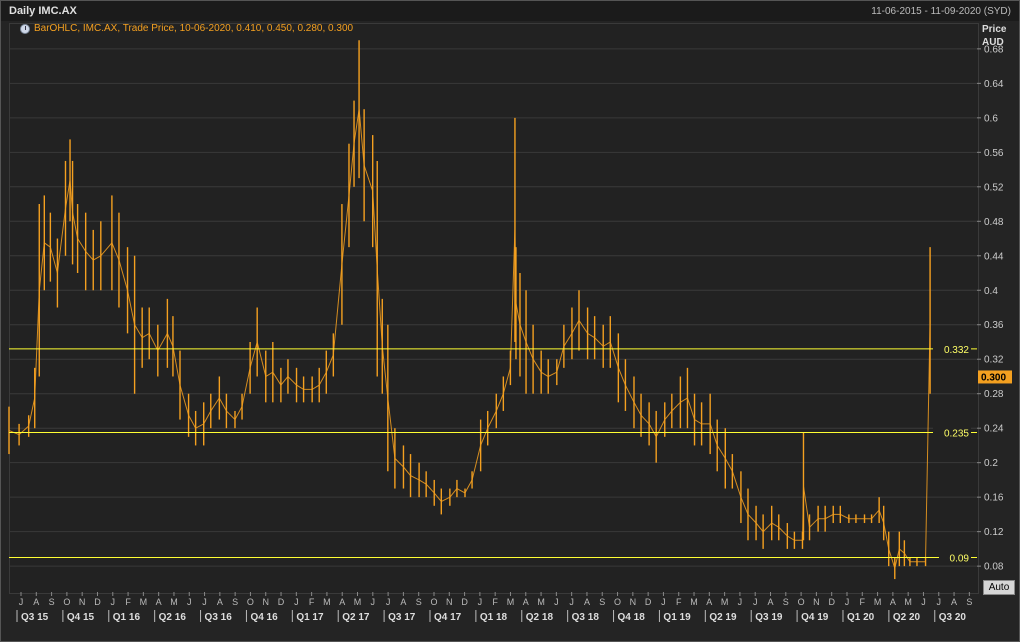 The width and height of the screenshot is (1020, 642). I want to click on y-tick-label: 0.08, so click(994, 567).